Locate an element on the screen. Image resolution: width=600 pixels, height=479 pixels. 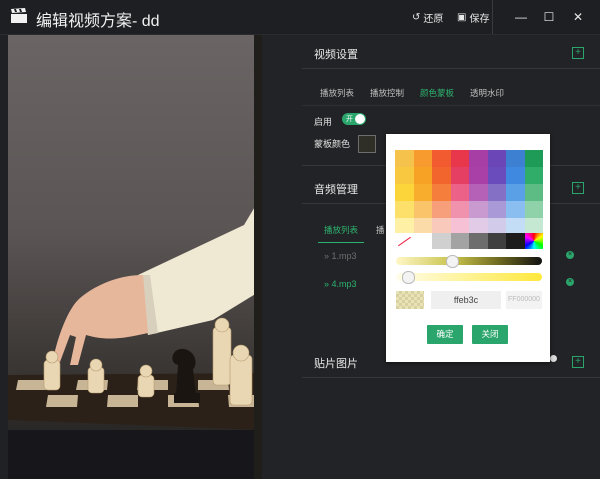
color-slider-handle is located at coordinates (452, 261).